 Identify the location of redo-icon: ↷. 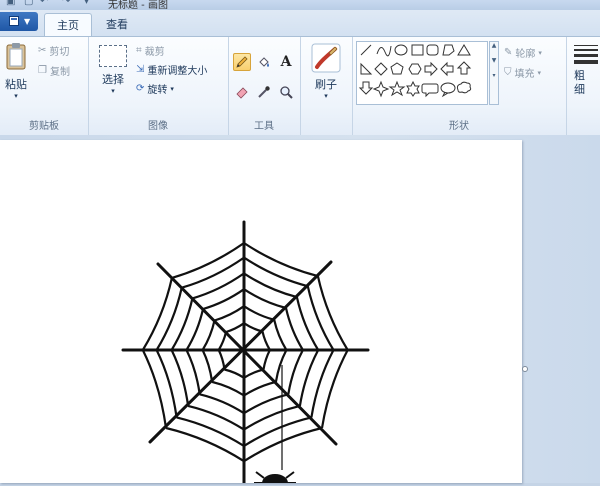
(66, 3).